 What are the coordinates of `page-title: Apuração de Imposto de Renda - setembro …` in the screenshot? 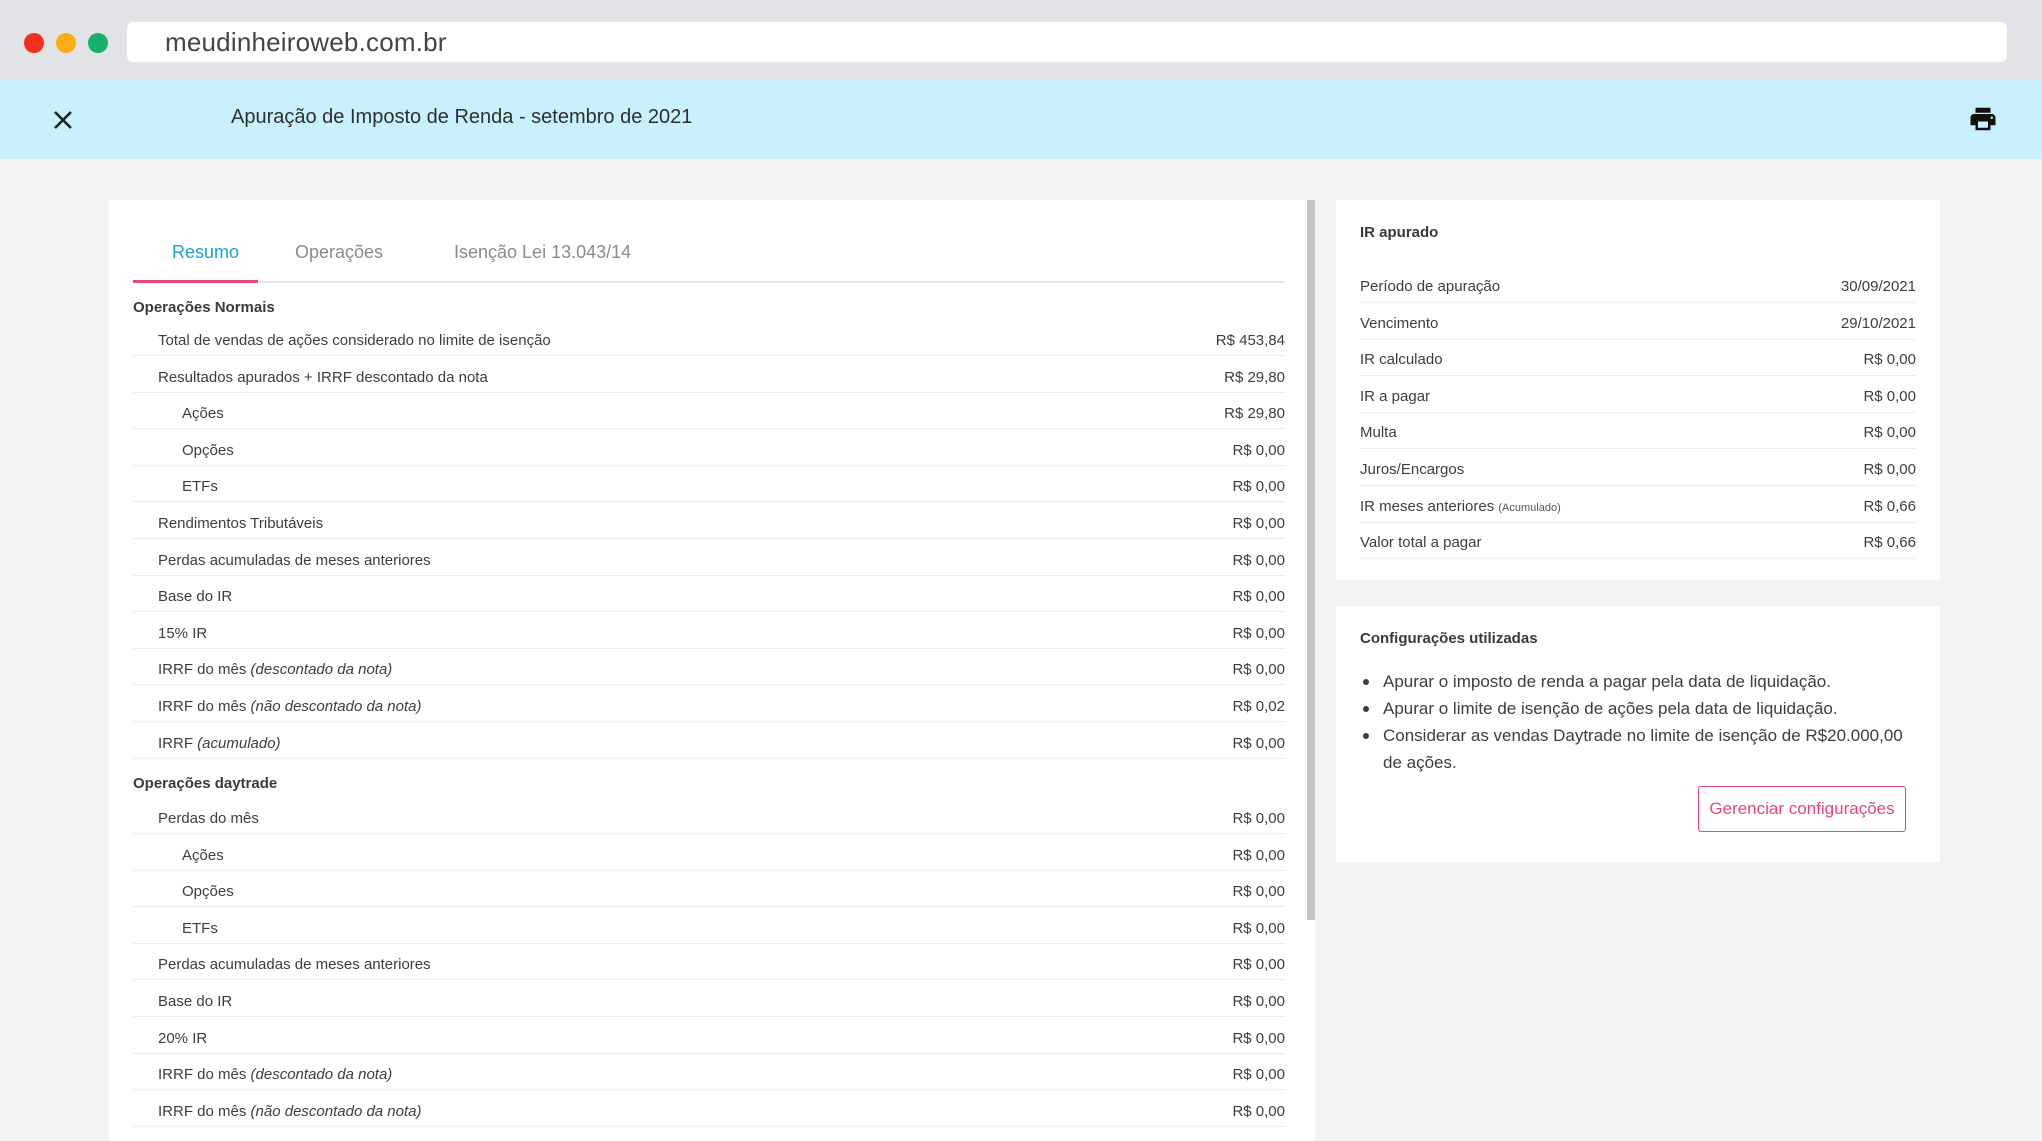 It's located at (462, 117).